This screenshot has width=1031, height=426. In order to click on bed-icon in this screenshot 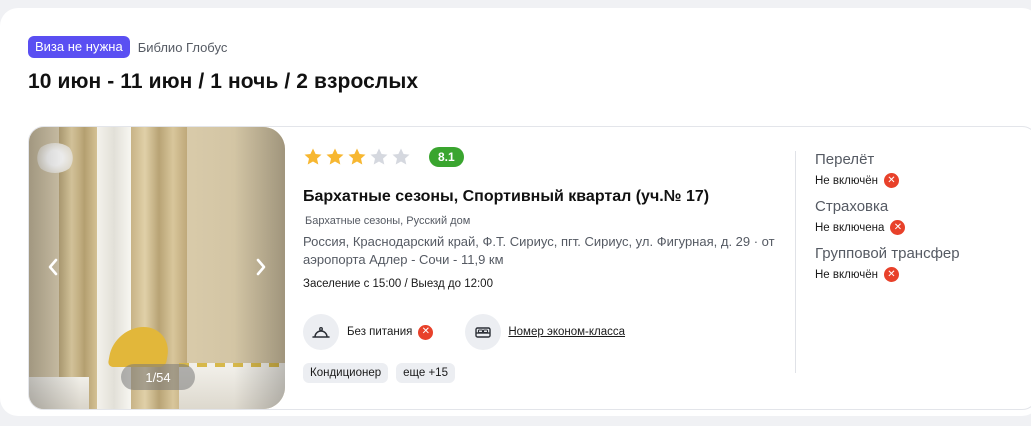, I will do `click(483, 332)`.